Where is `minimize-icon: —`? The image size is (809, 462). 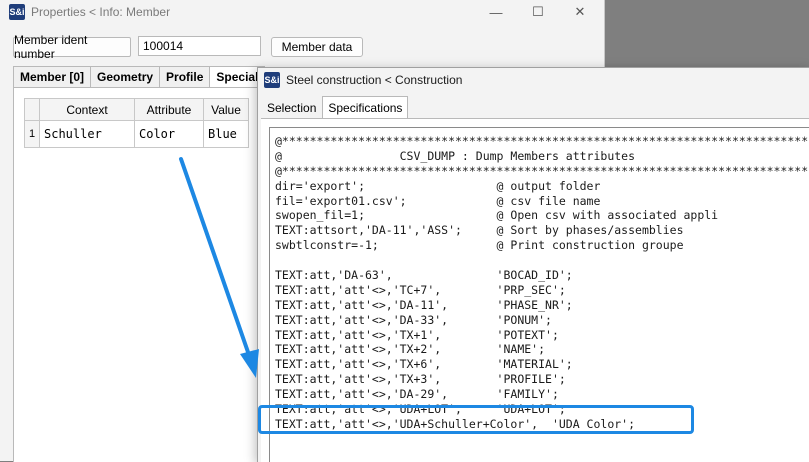
minimize-icon: — is located at coordinates (496, 12).